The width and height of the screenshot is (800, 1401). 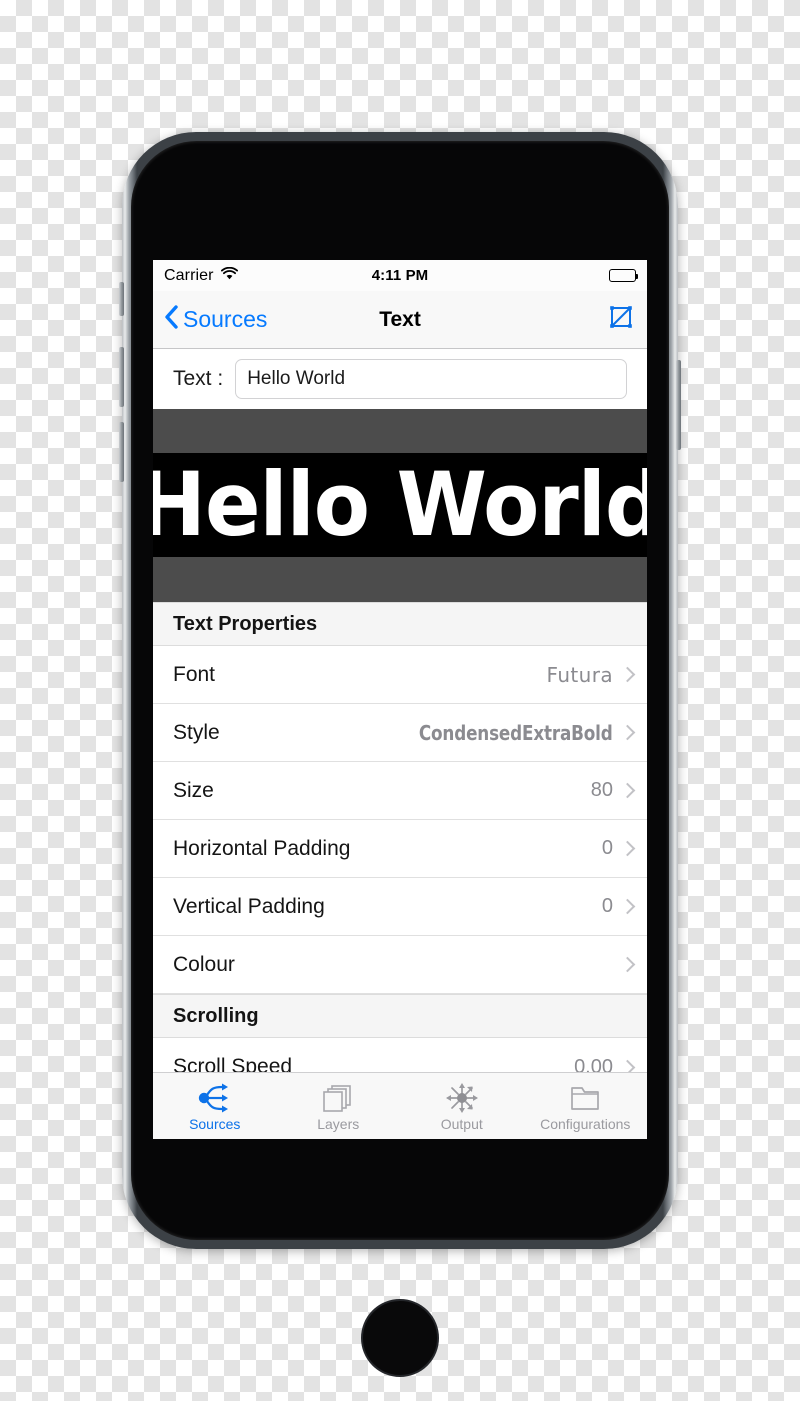 What do you see at coordinates (198, 378) in the screenshot?
I see `text-field-label: Text :` at bounding box center [198, 378].